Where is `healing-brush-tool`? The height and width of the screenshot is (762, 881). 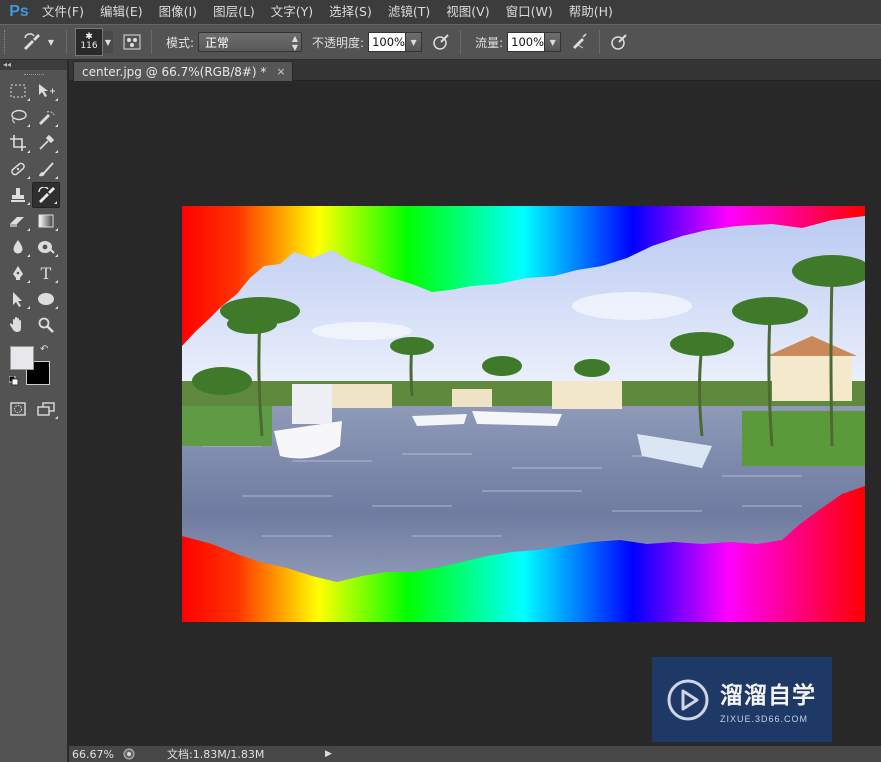 healing-brush-tool is located at coordinates (18, 169).